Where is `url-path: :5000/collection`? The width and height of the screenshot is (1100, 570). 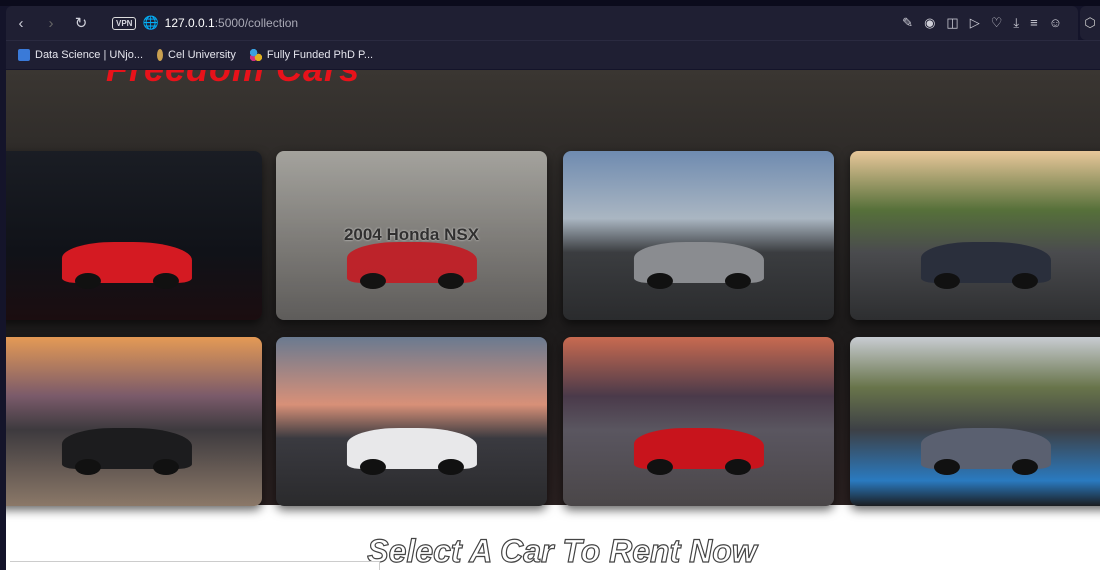
url-path: :5000/collection is located at coordinates (256, 23).